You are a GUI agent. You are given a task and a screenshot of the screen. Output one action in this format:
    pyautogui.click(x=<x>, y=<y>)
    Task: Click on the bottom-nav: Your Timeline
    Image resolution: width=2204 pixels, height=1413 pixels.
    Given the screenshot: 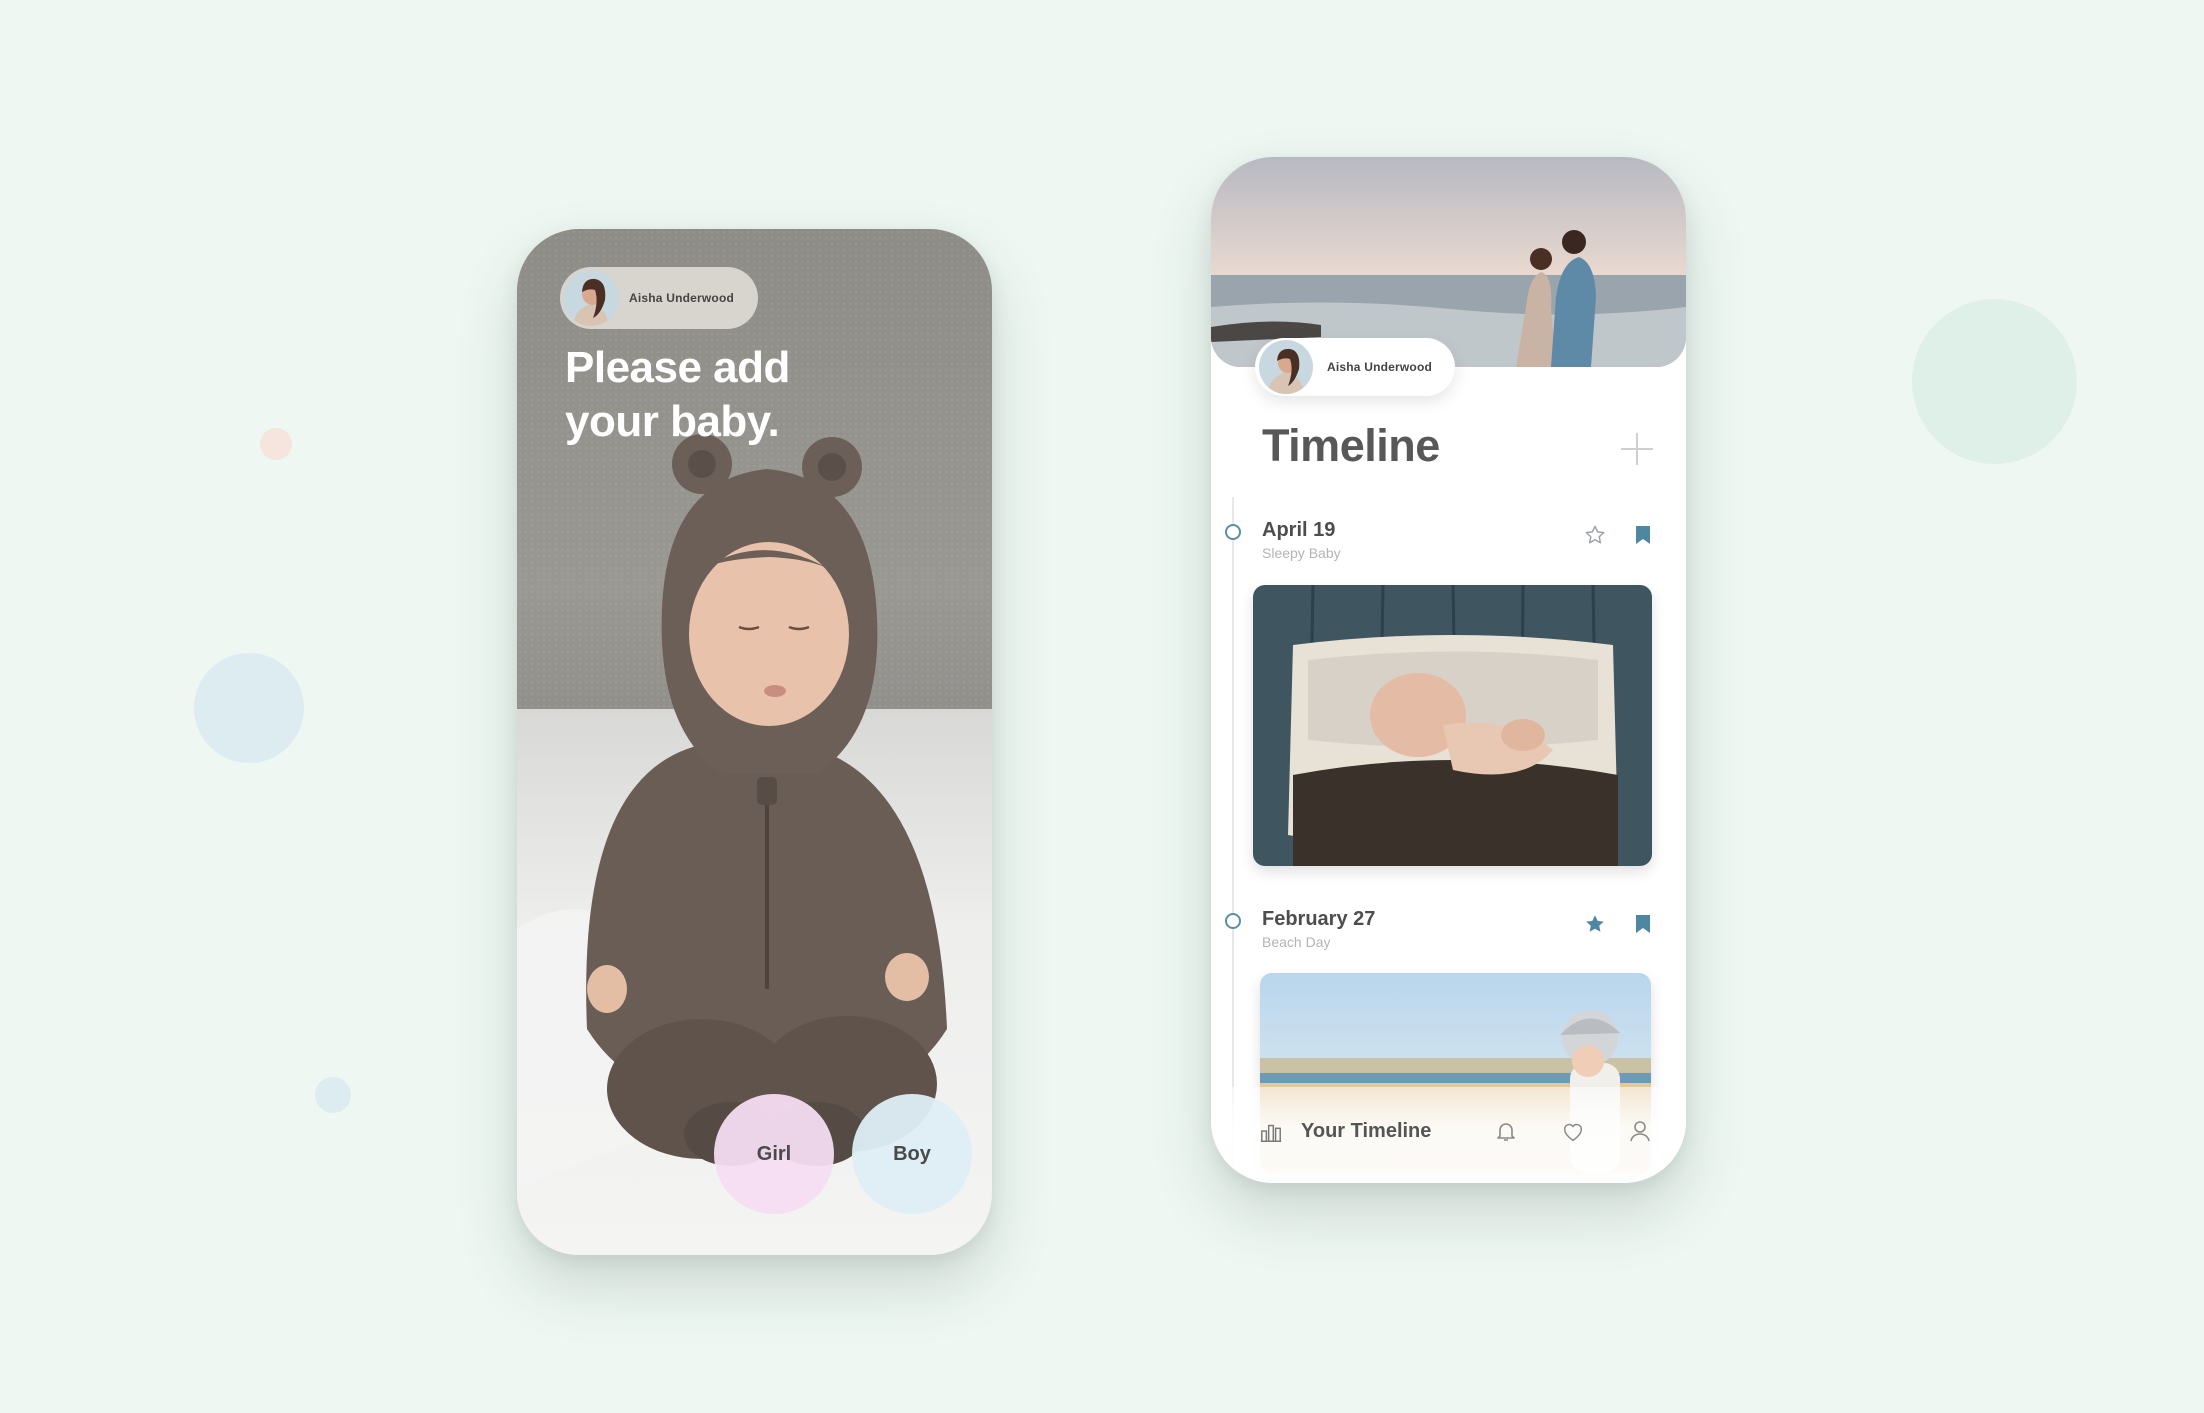 What is the action you would take?
    pyautogui.click(x=1448, y=1135)
    